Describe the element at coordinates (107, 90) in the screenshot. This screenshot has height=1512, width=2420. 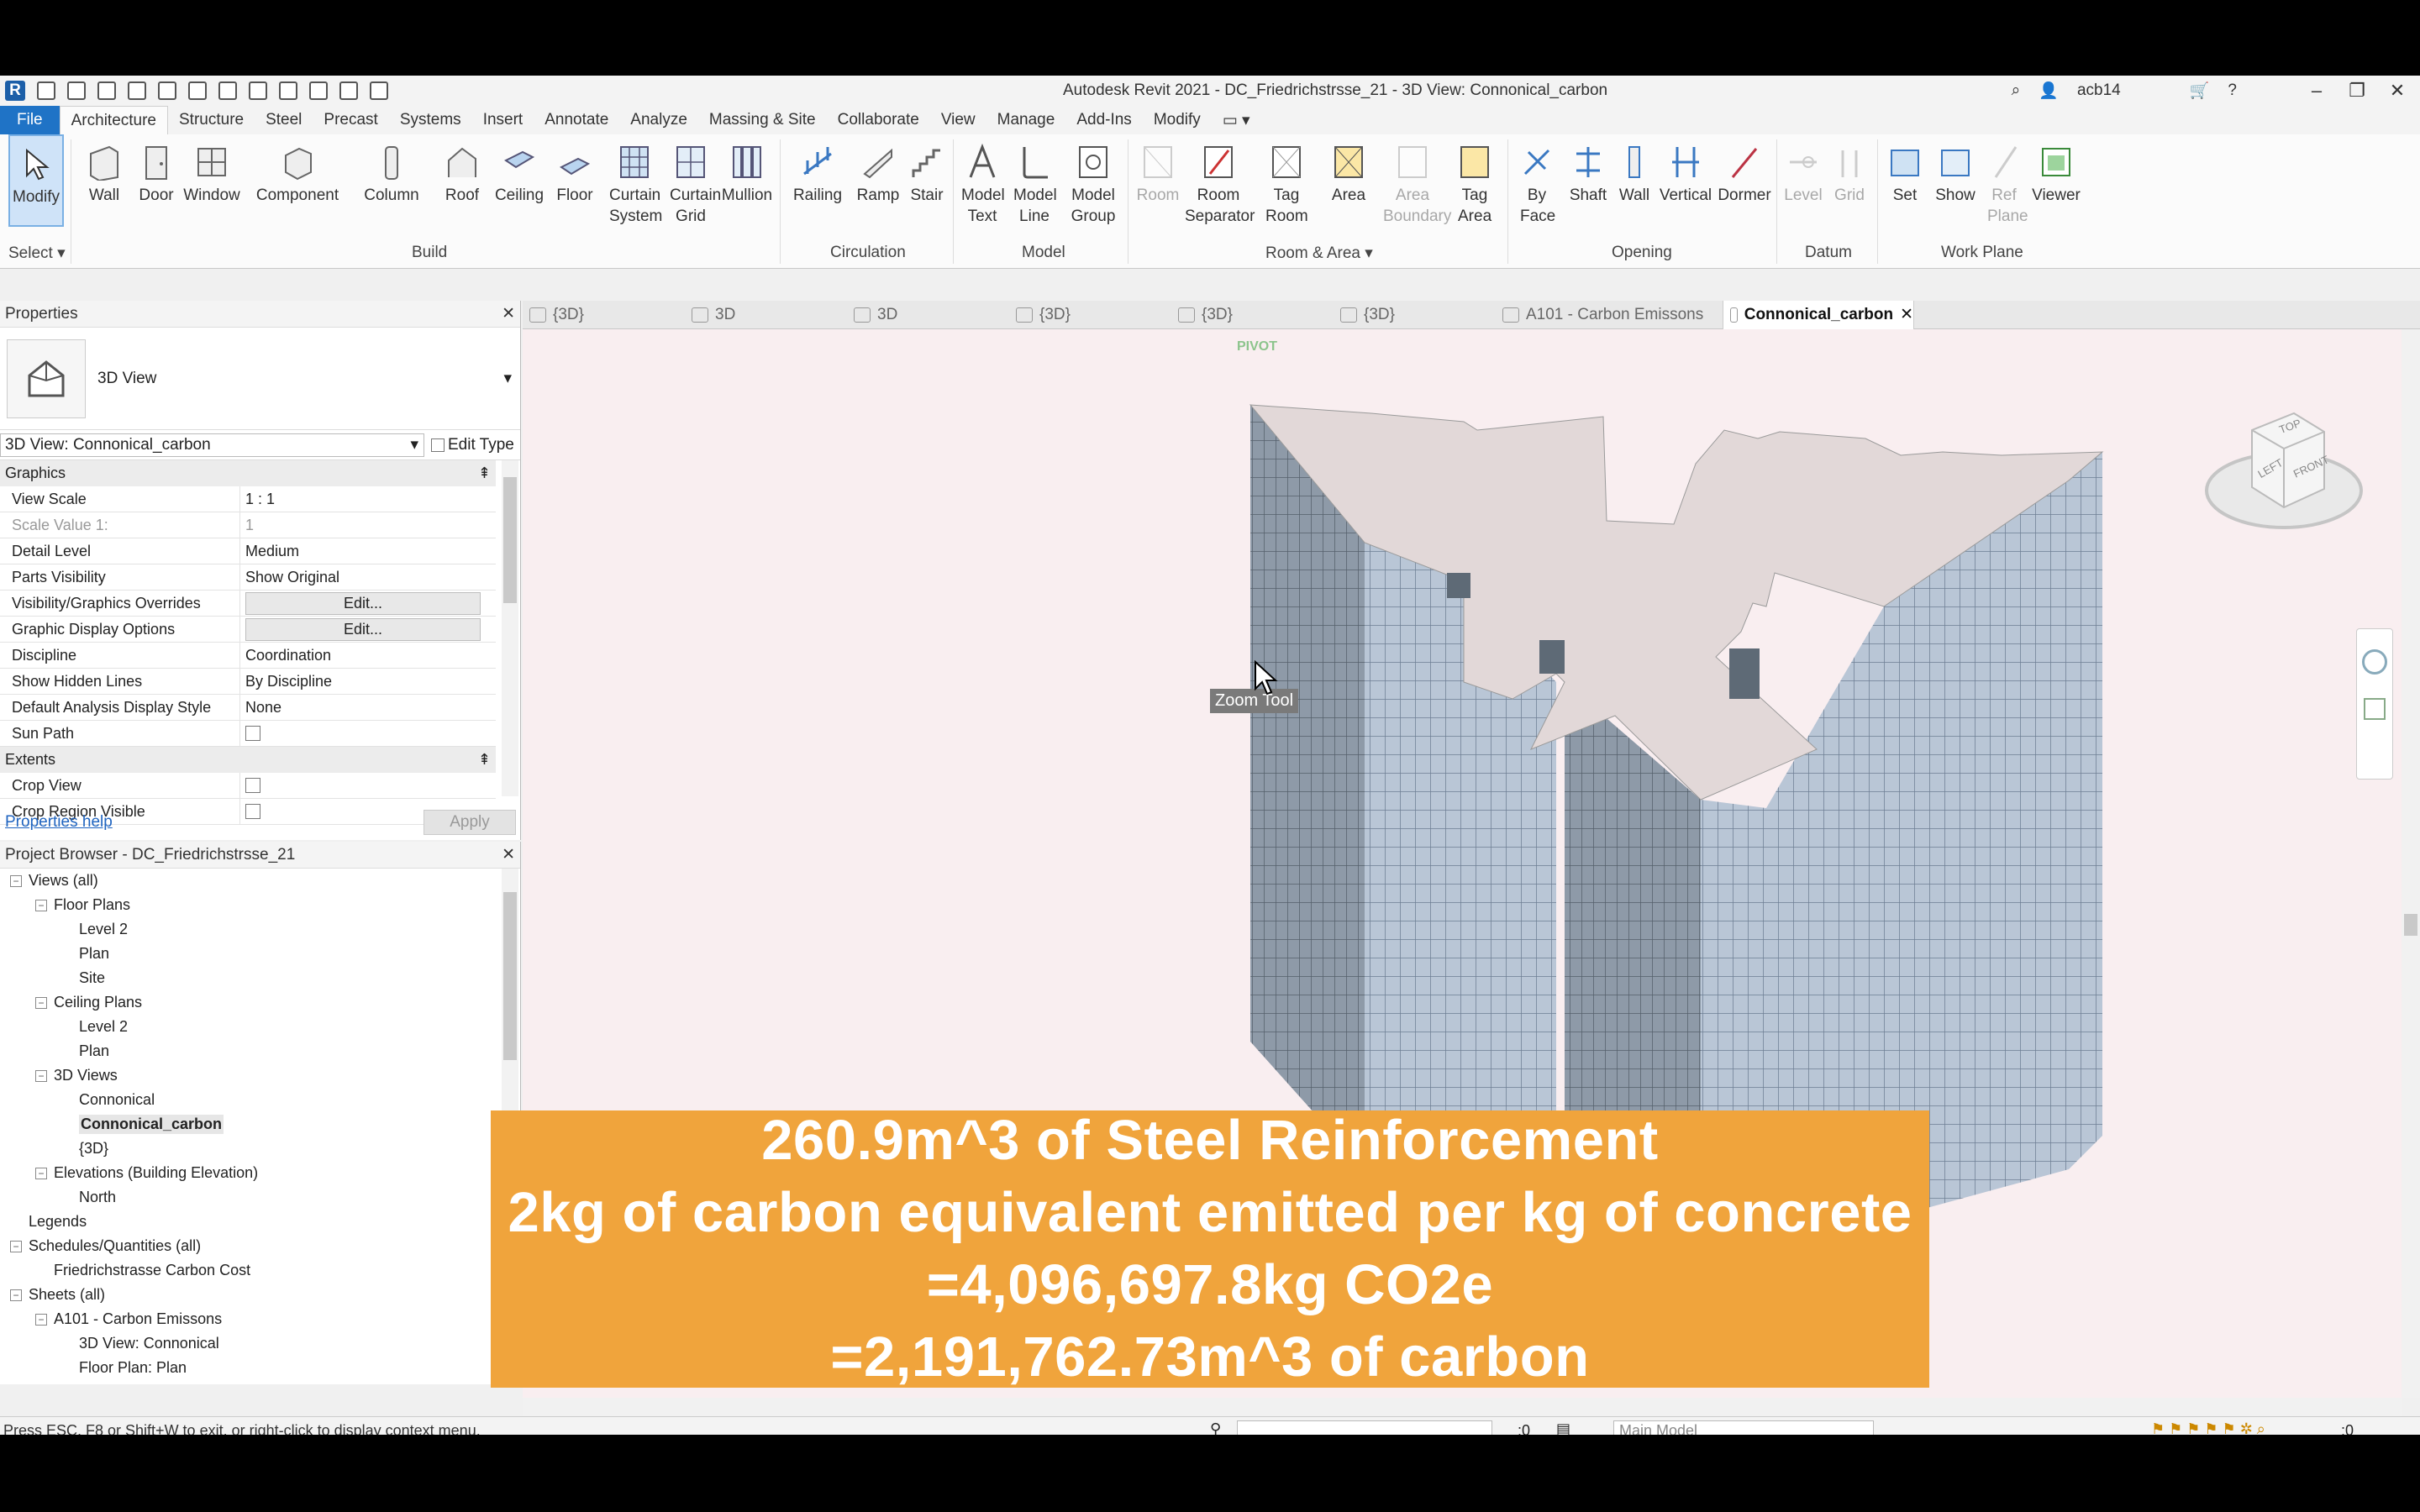
I see `sync-icon` at that location.